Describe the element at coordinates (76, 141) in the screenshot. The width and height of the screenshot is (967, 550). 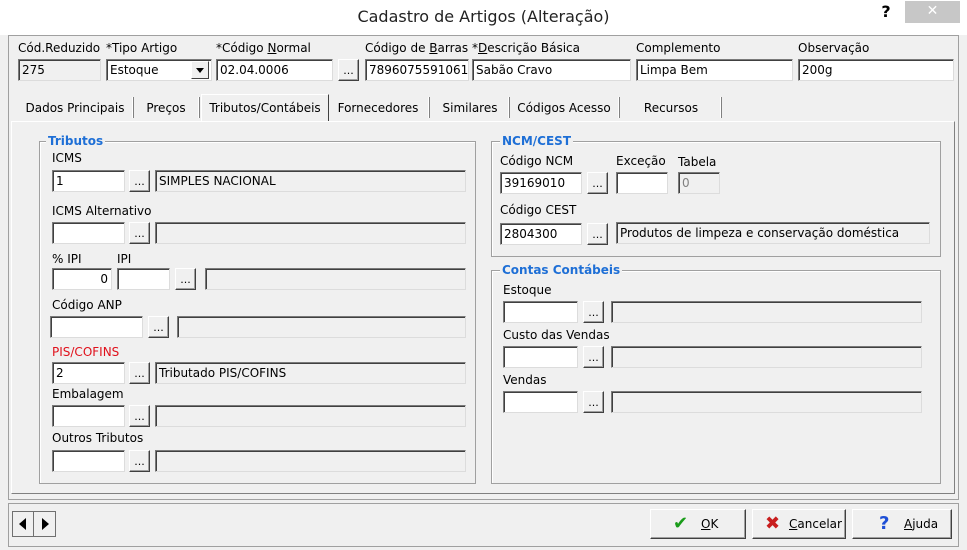
I see `tributos-group-title: Tributos` at that location.